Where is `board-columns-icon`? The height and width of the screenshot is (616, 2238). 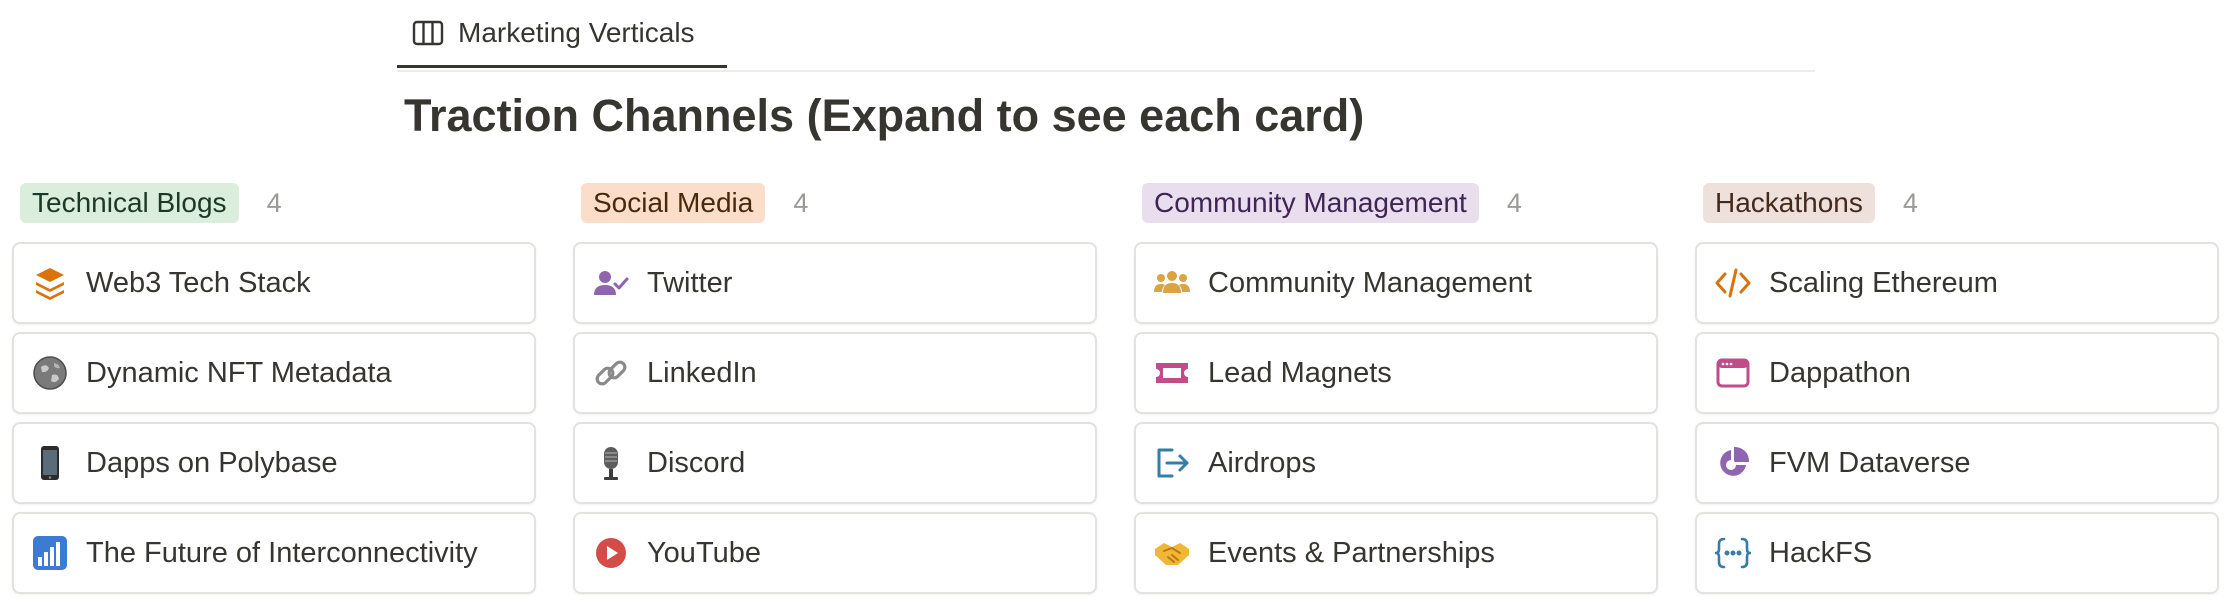 board-columns-icon is located at coordinates (428, 32).